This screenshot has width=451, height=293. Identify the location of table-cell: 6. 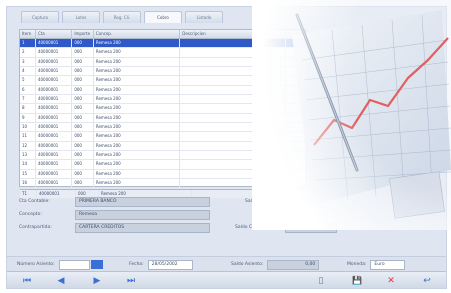
(28, 90).